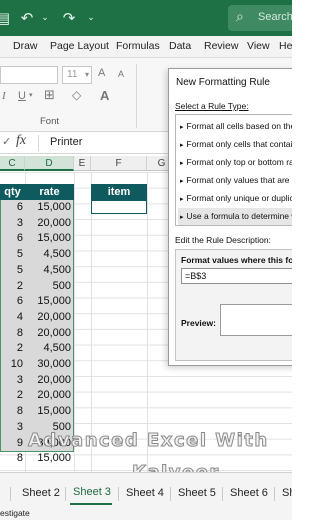 The image size is (320, 520). What do you see at coordinates (92, 492) in the screenshot?
I see `sheet-tab-3: Sheet 3` at bounding box center [92, 492].